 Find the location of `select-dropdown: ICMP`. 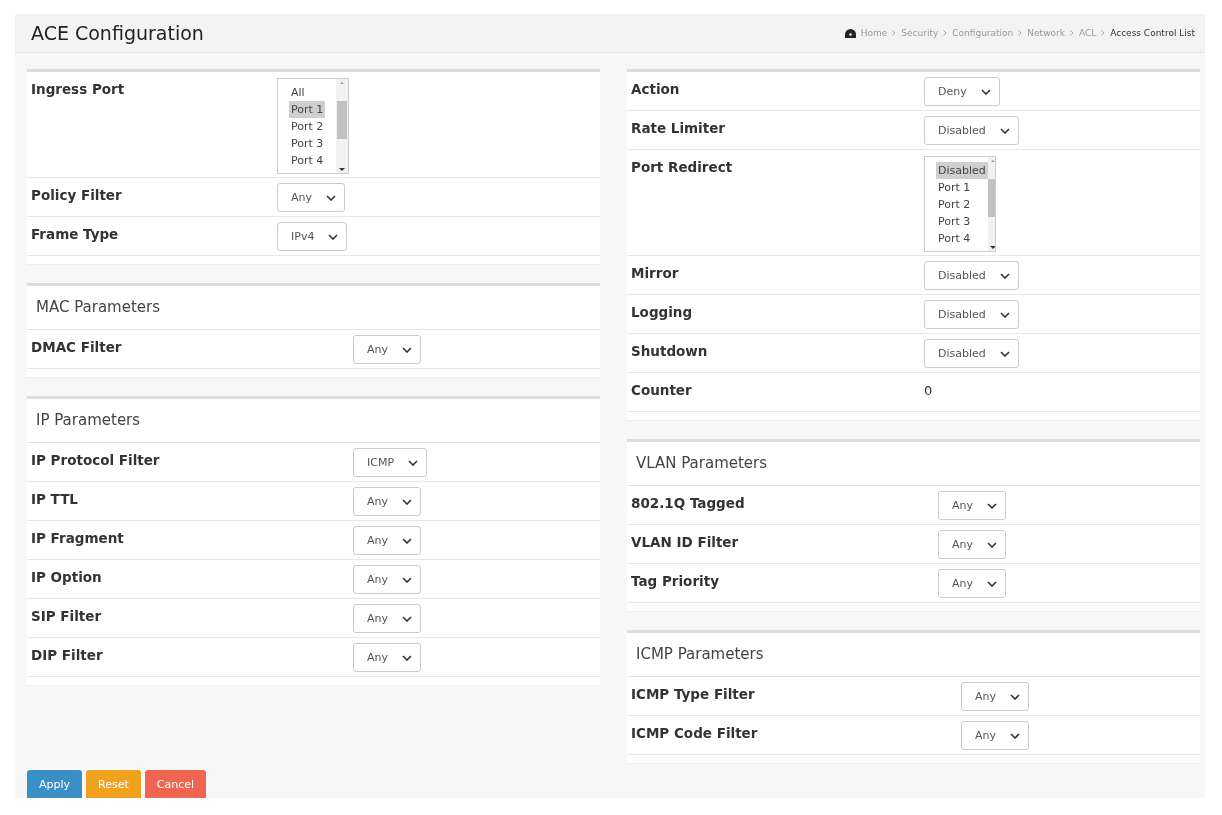

select-dropdown: ICMP is located at coordinates (390, 462).